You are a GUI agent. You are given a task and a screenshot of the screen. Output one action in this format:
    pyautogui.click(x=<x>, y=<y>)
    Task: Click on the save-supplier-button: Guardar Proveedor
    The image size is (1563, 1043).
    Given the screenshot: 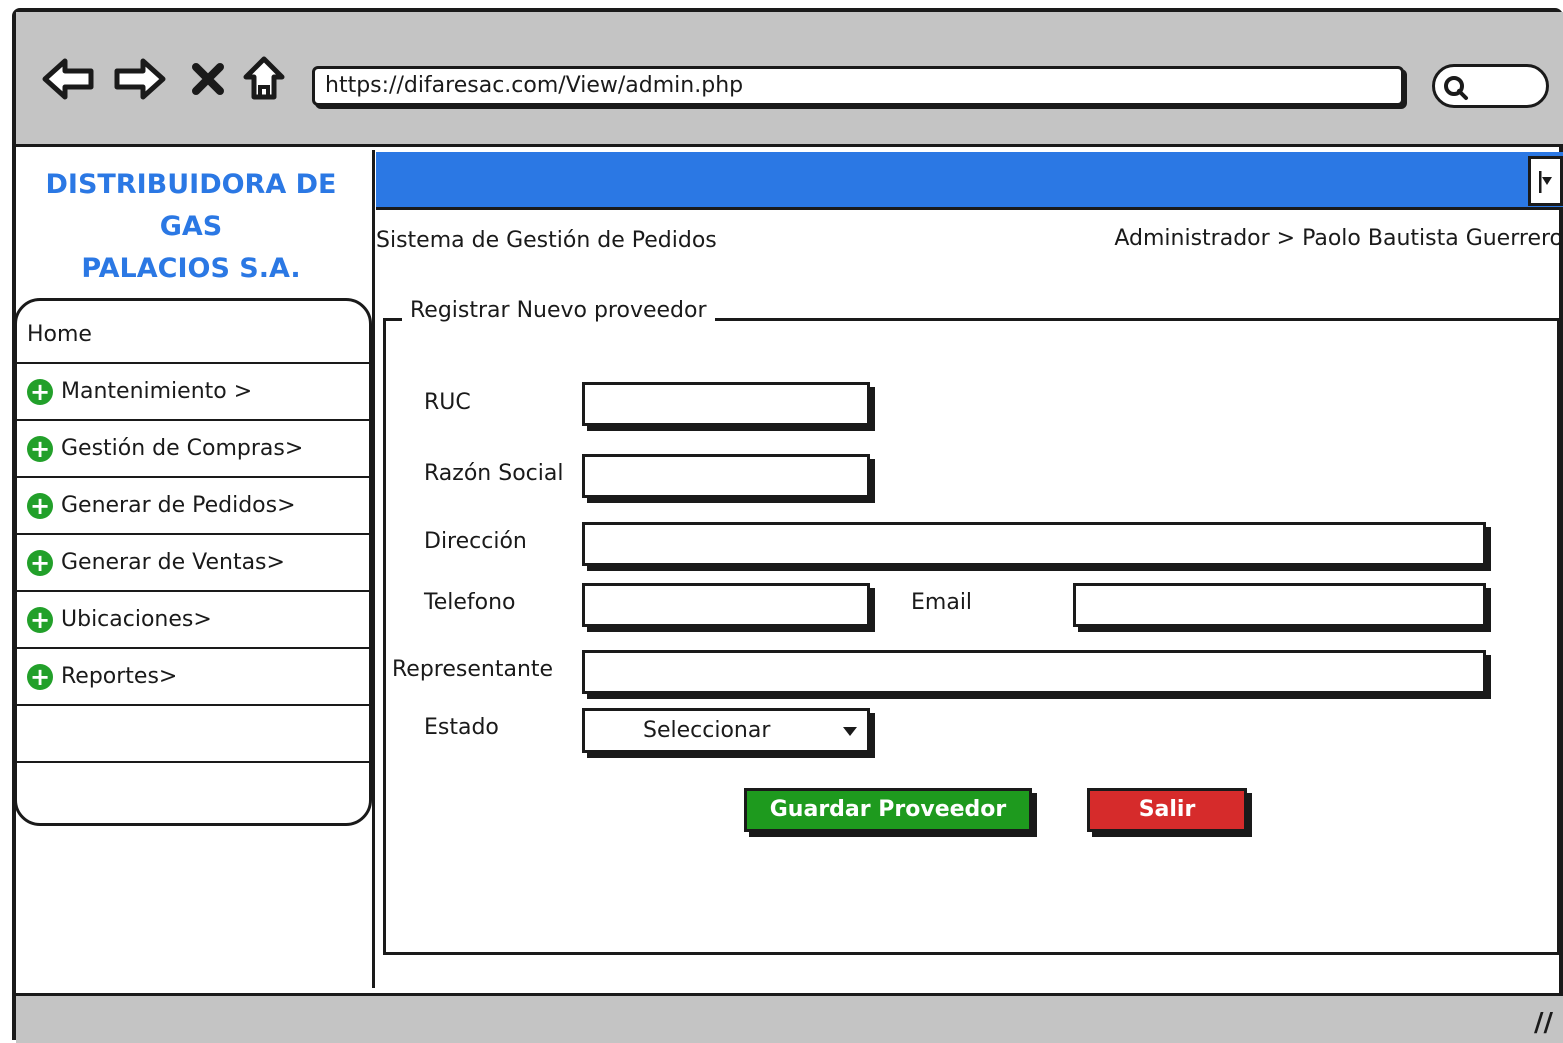 What is the action you would take?
    pyautogui.click(x=888, y=810)
    